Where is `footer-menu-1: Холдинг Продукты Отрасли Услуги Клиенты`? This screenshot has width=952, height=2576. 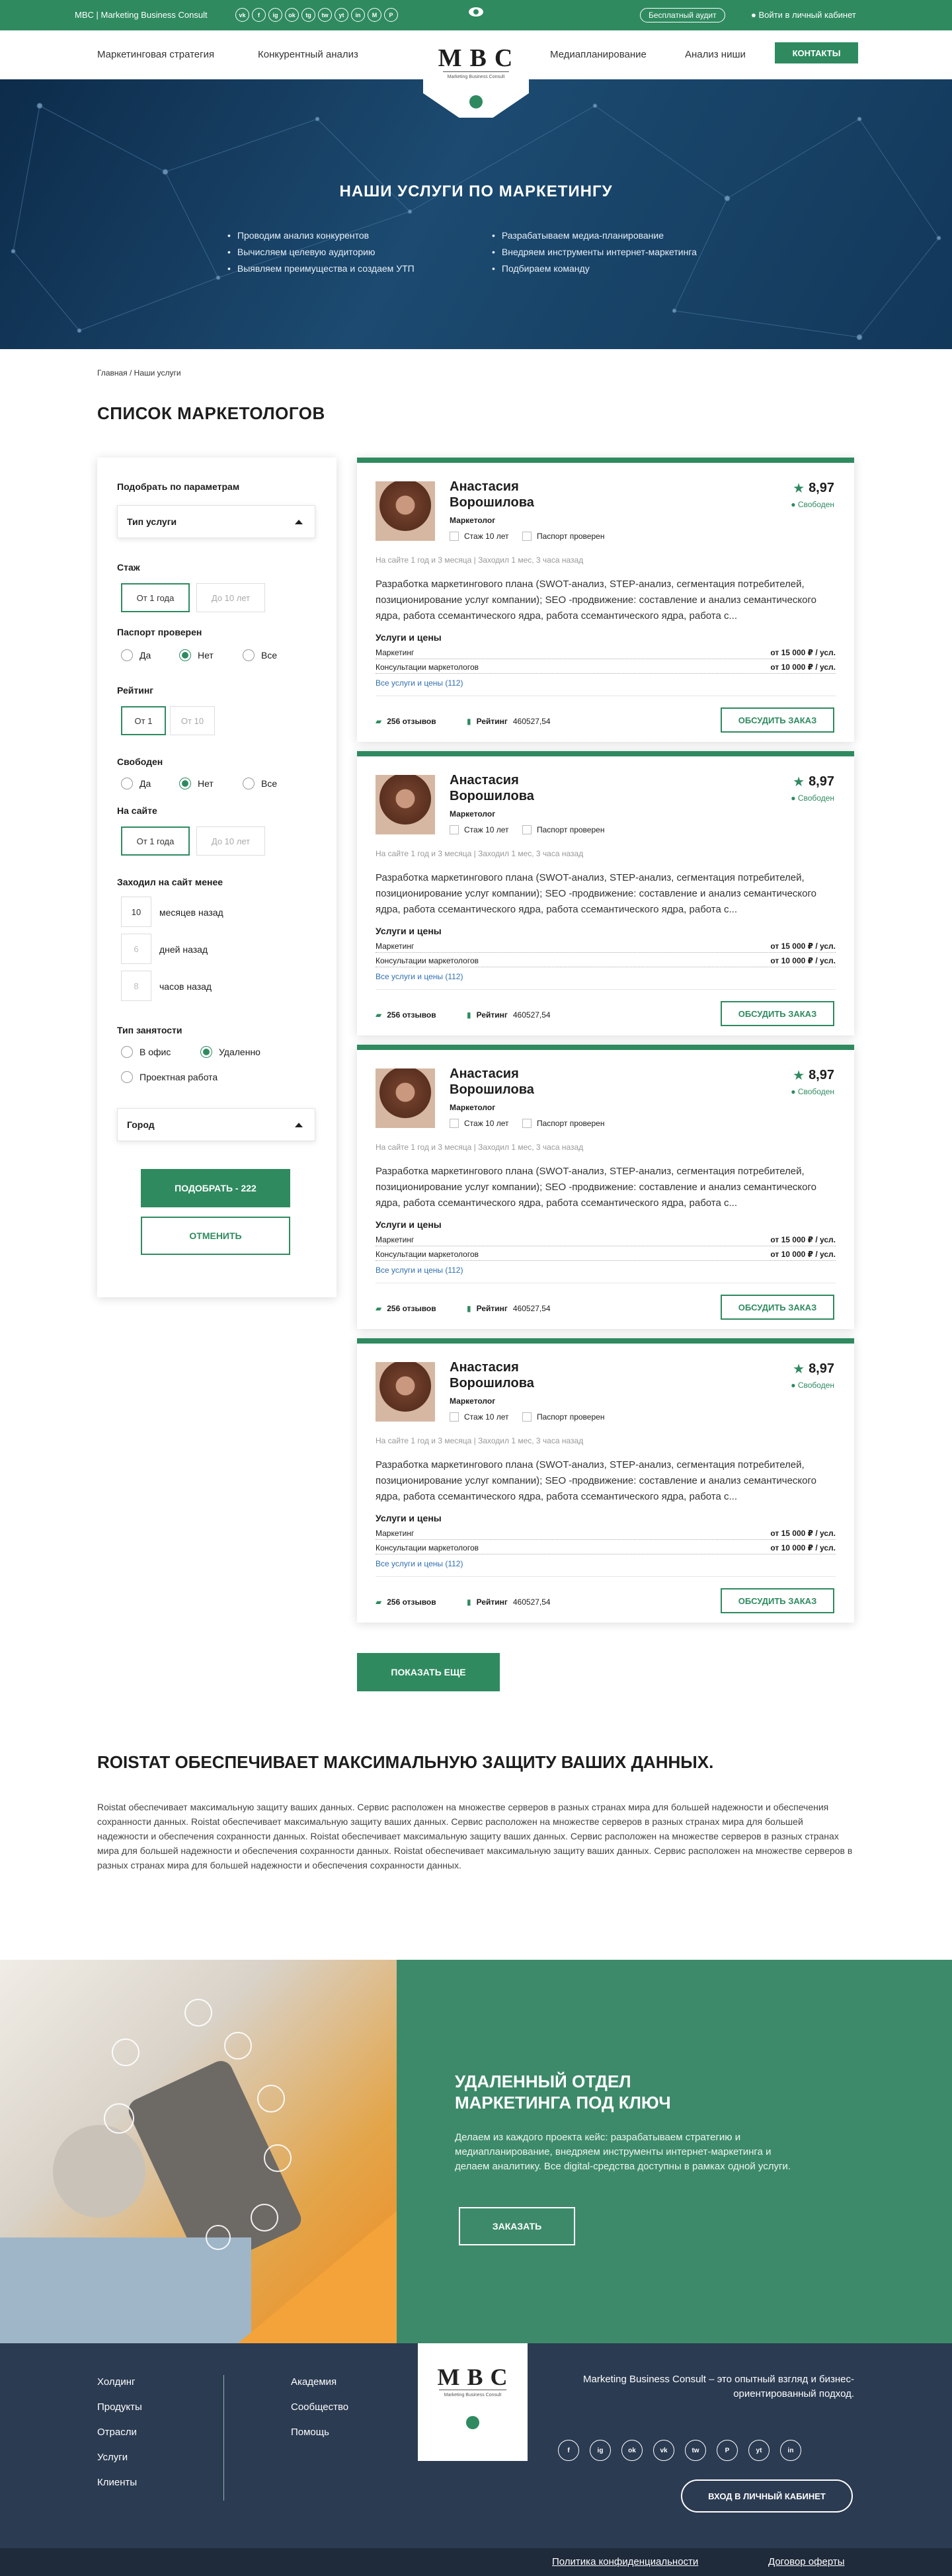 footer-menu-1: Холдинг Продукты Отрасли Услуги Клиенты is located at coordinates (119, 2432).